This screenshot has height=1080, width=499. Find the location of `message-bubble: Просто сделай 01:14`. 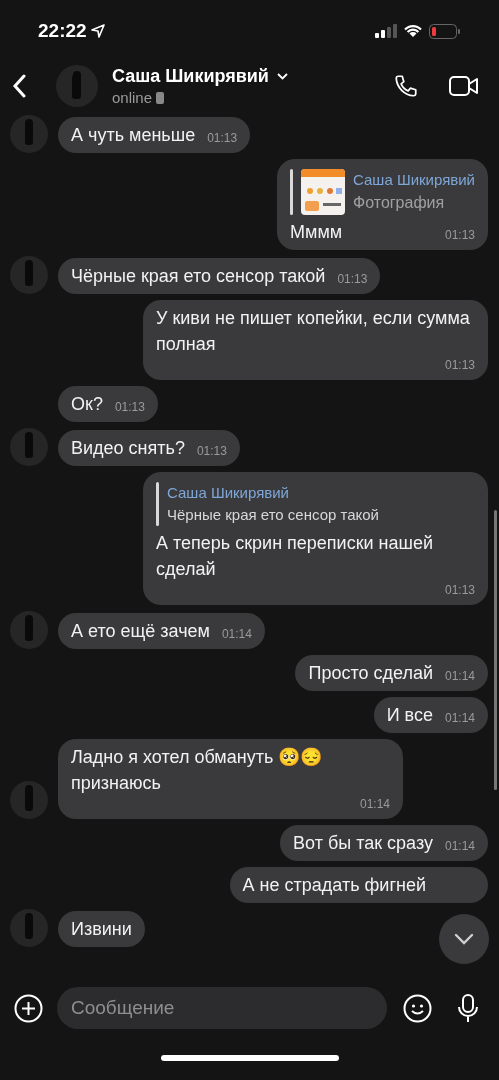

message-bubble: Просто сделай 01:14 is located at coordinates (391, 673).